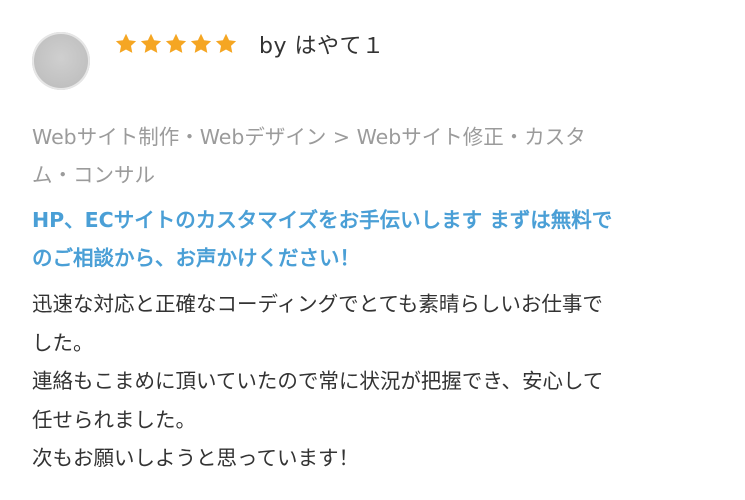  Describe the element at coordinates (309, 137) in the screenshot. I see `category-line: Webサイト制作・Webデザイン > Webサイト修正・カスタ` at that location.